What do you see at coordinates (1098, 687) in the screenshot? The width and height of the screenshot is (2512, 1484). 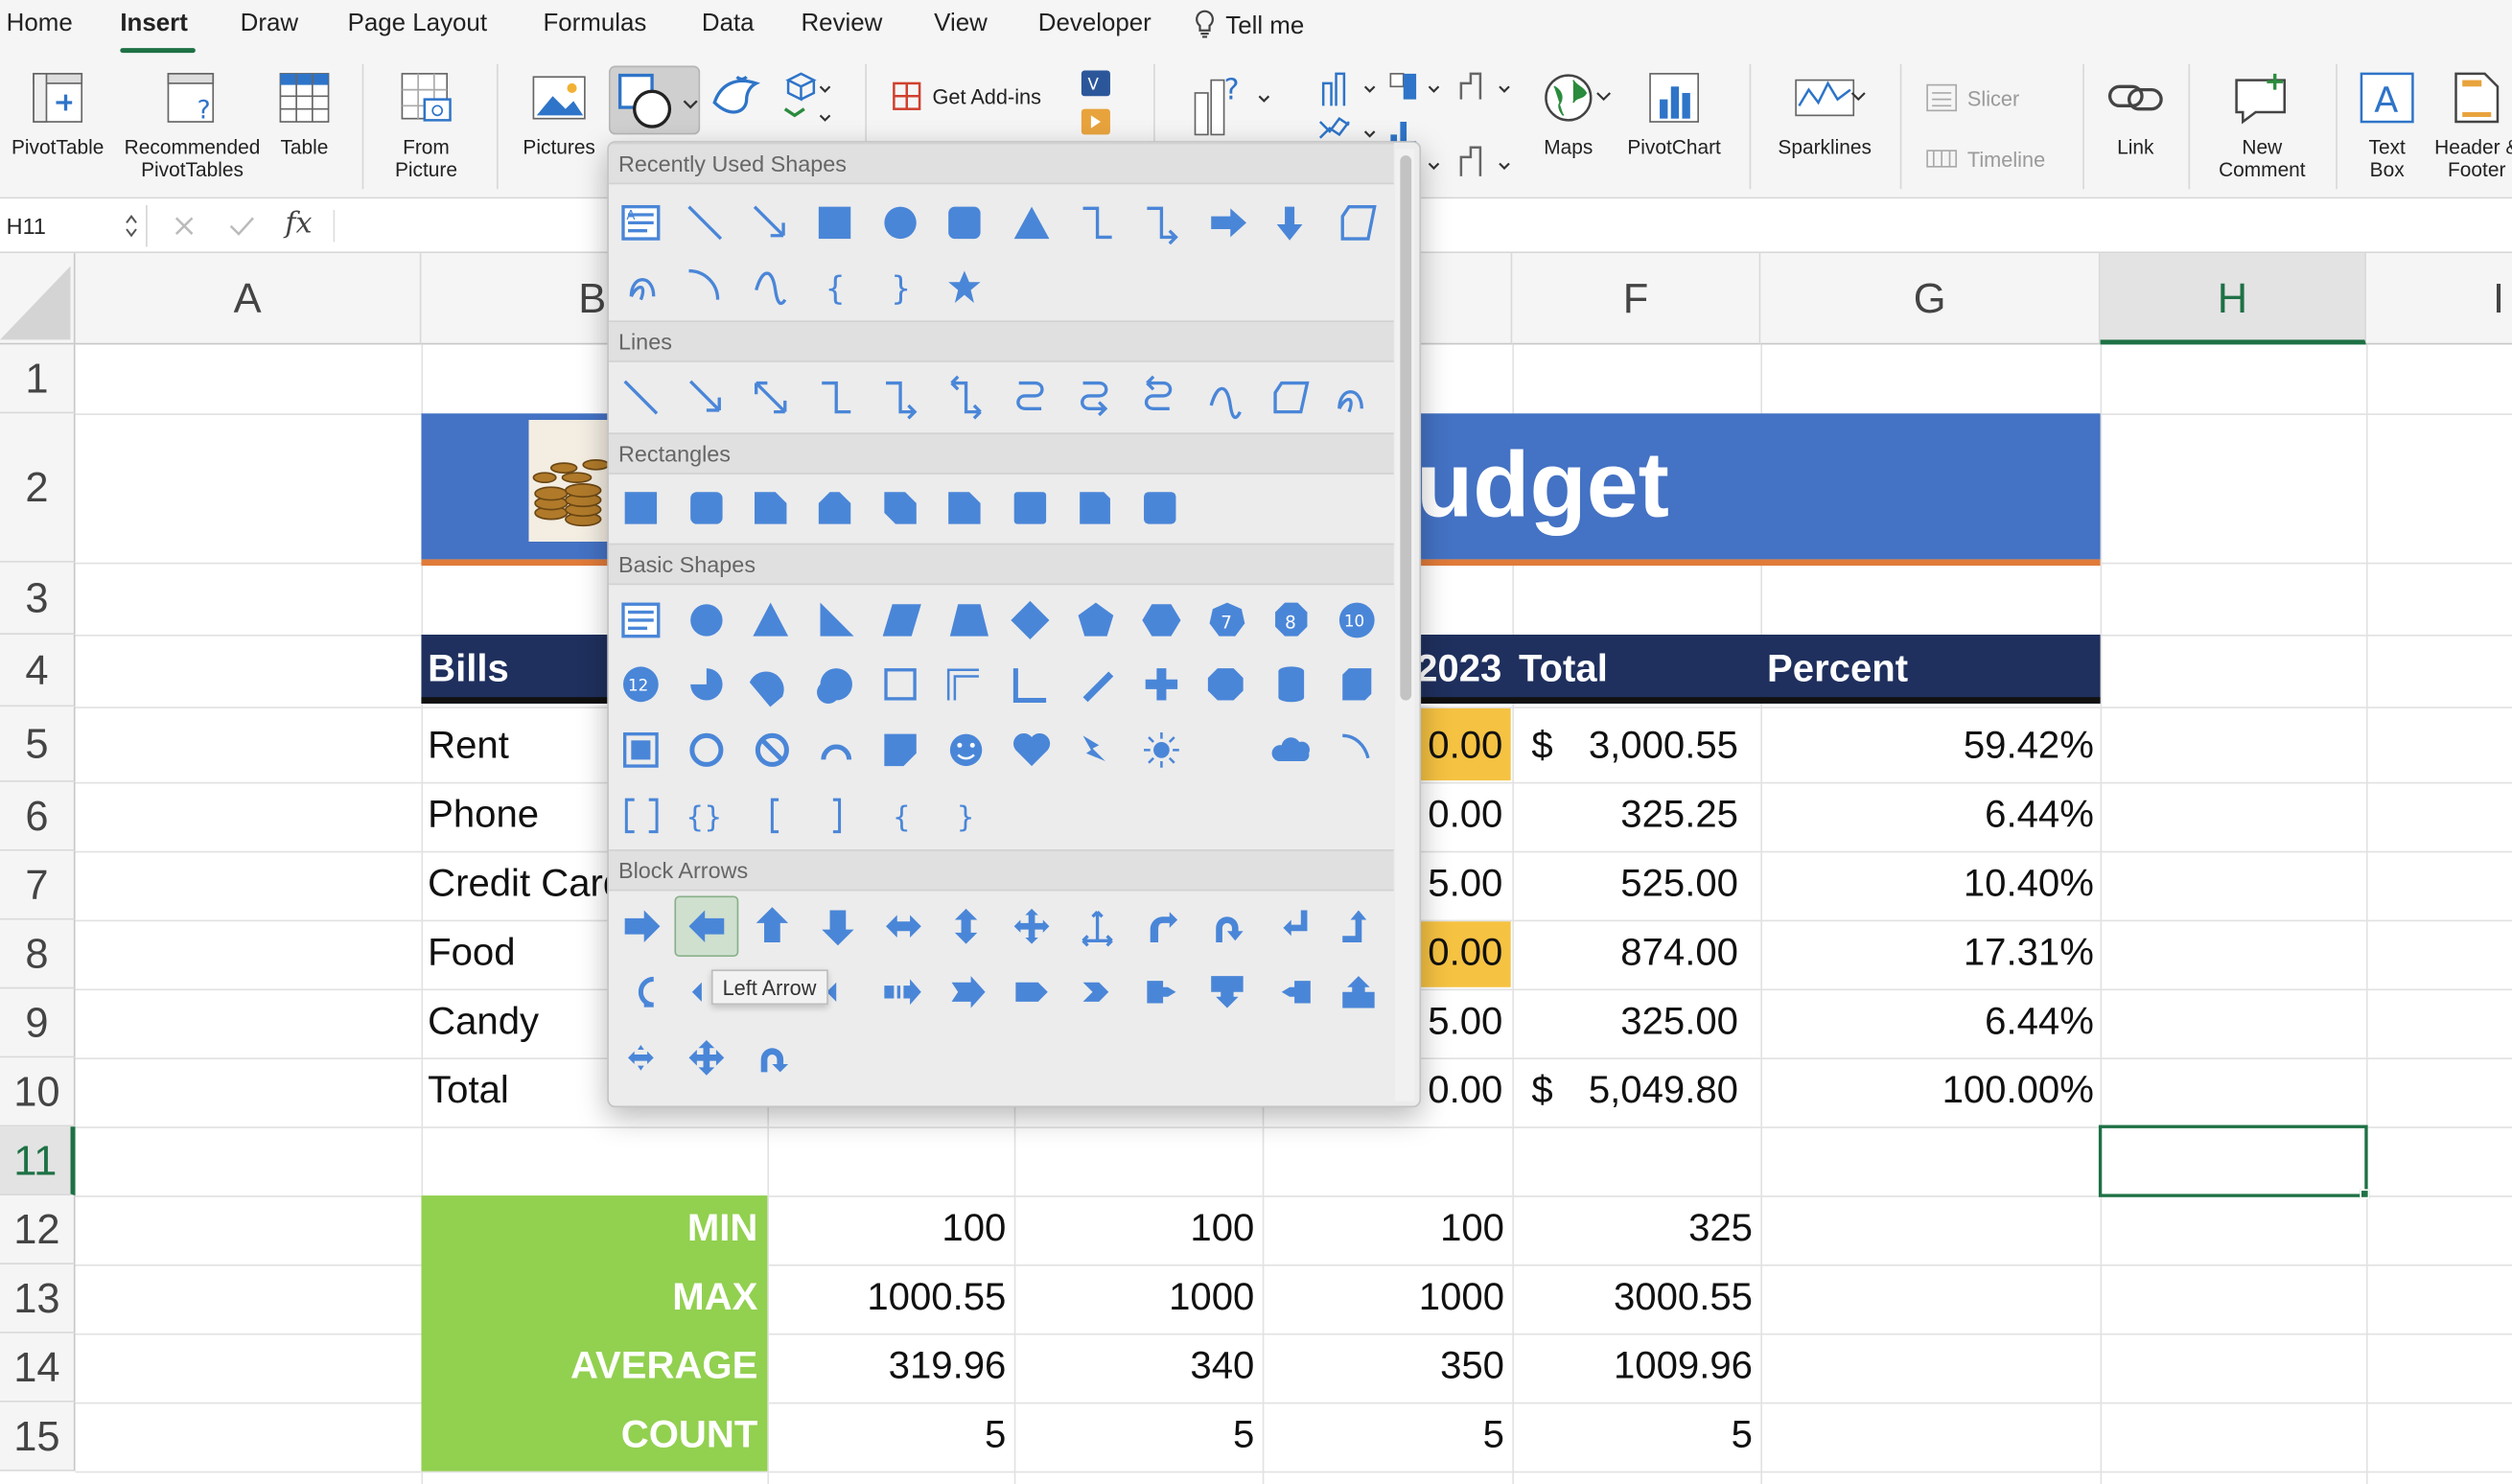 I see `shape-diagonal-stripe` at bounding box center [1098, 687].